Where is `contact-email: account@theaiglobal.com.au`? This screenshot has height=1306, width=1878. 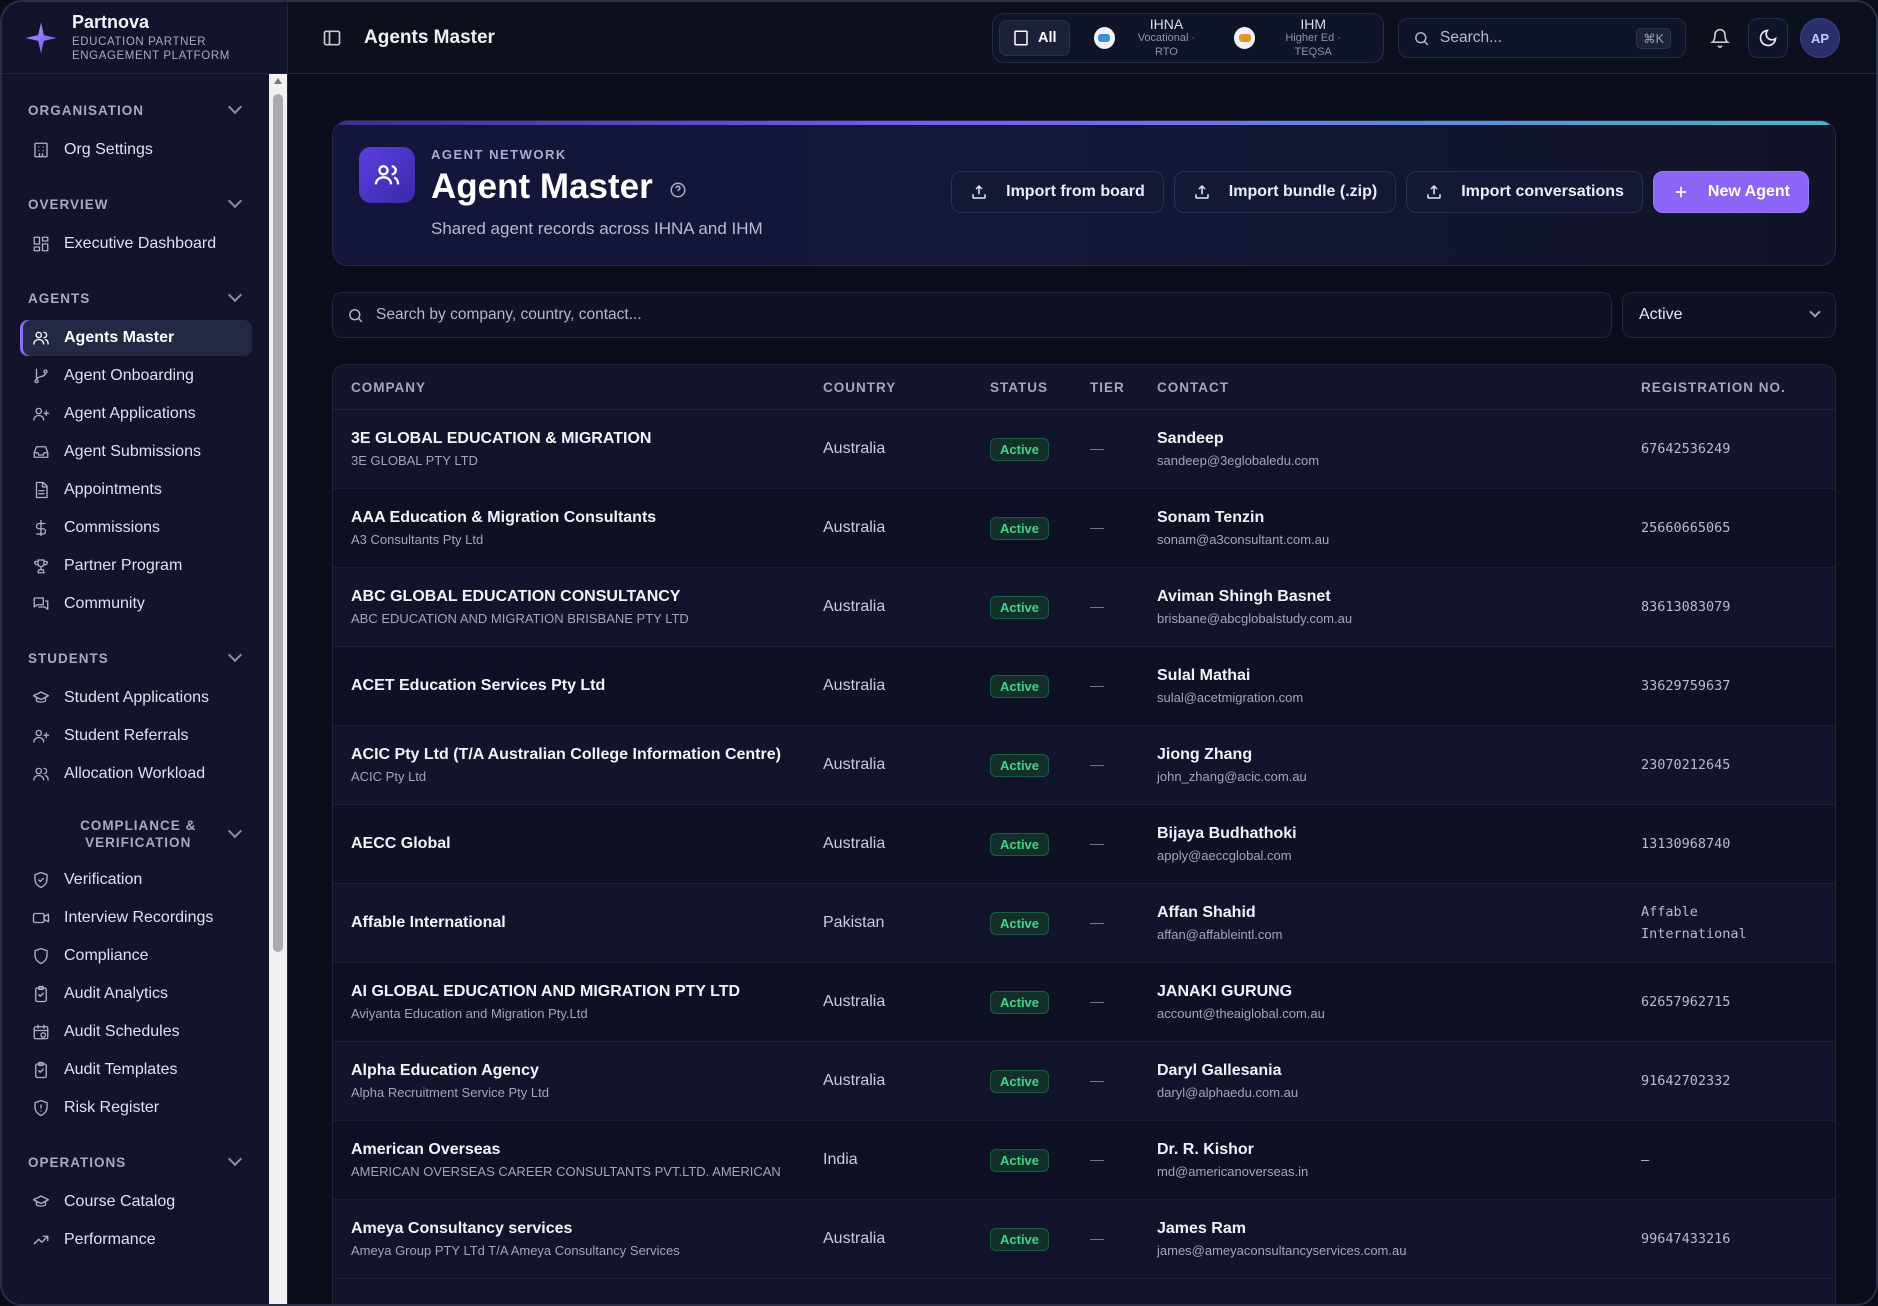 contact-email: account@theaiglobal.com.au is located at coordinates (1399, 1013).